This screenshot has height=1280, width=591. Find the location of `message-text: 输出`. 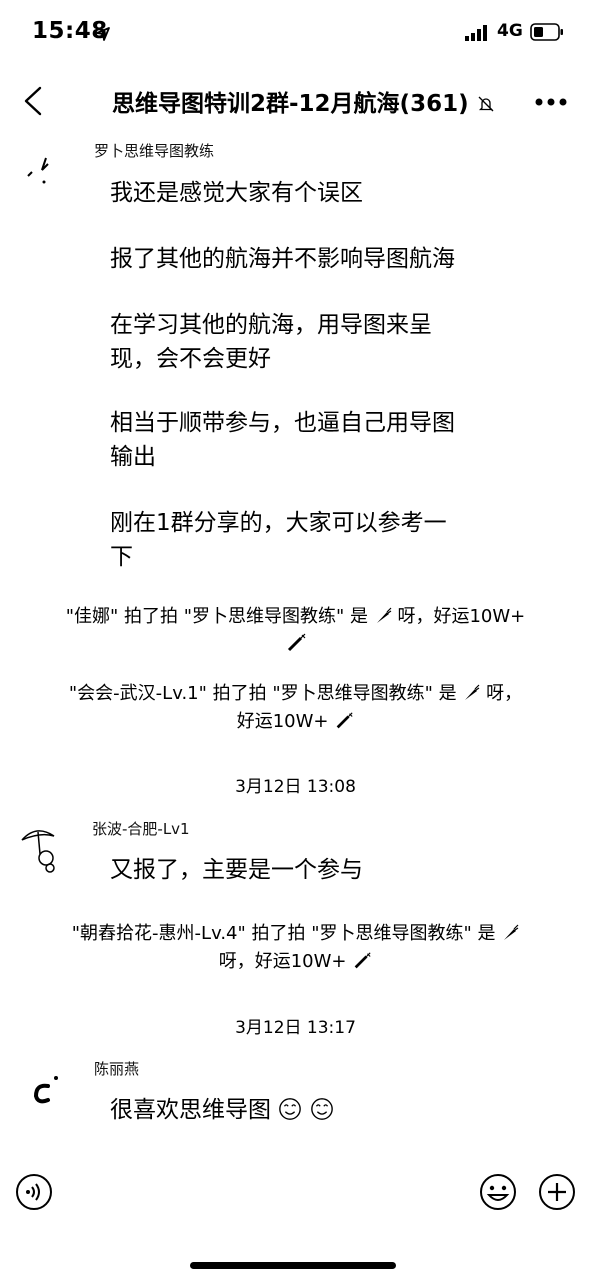

message-text: 输出 is located at coordinates (300, 457).